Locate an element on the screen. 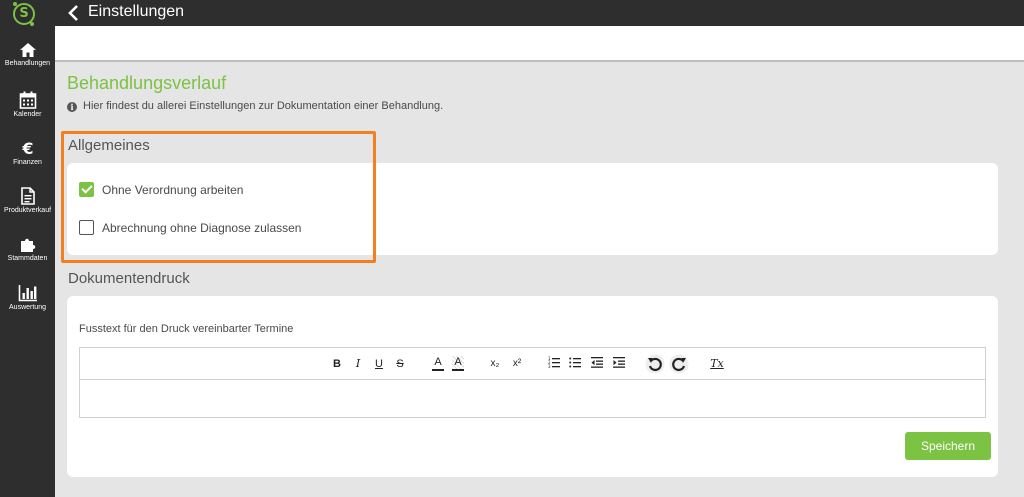  sidebar-item-label: Behandlungen is located at coordinates (27, 63).